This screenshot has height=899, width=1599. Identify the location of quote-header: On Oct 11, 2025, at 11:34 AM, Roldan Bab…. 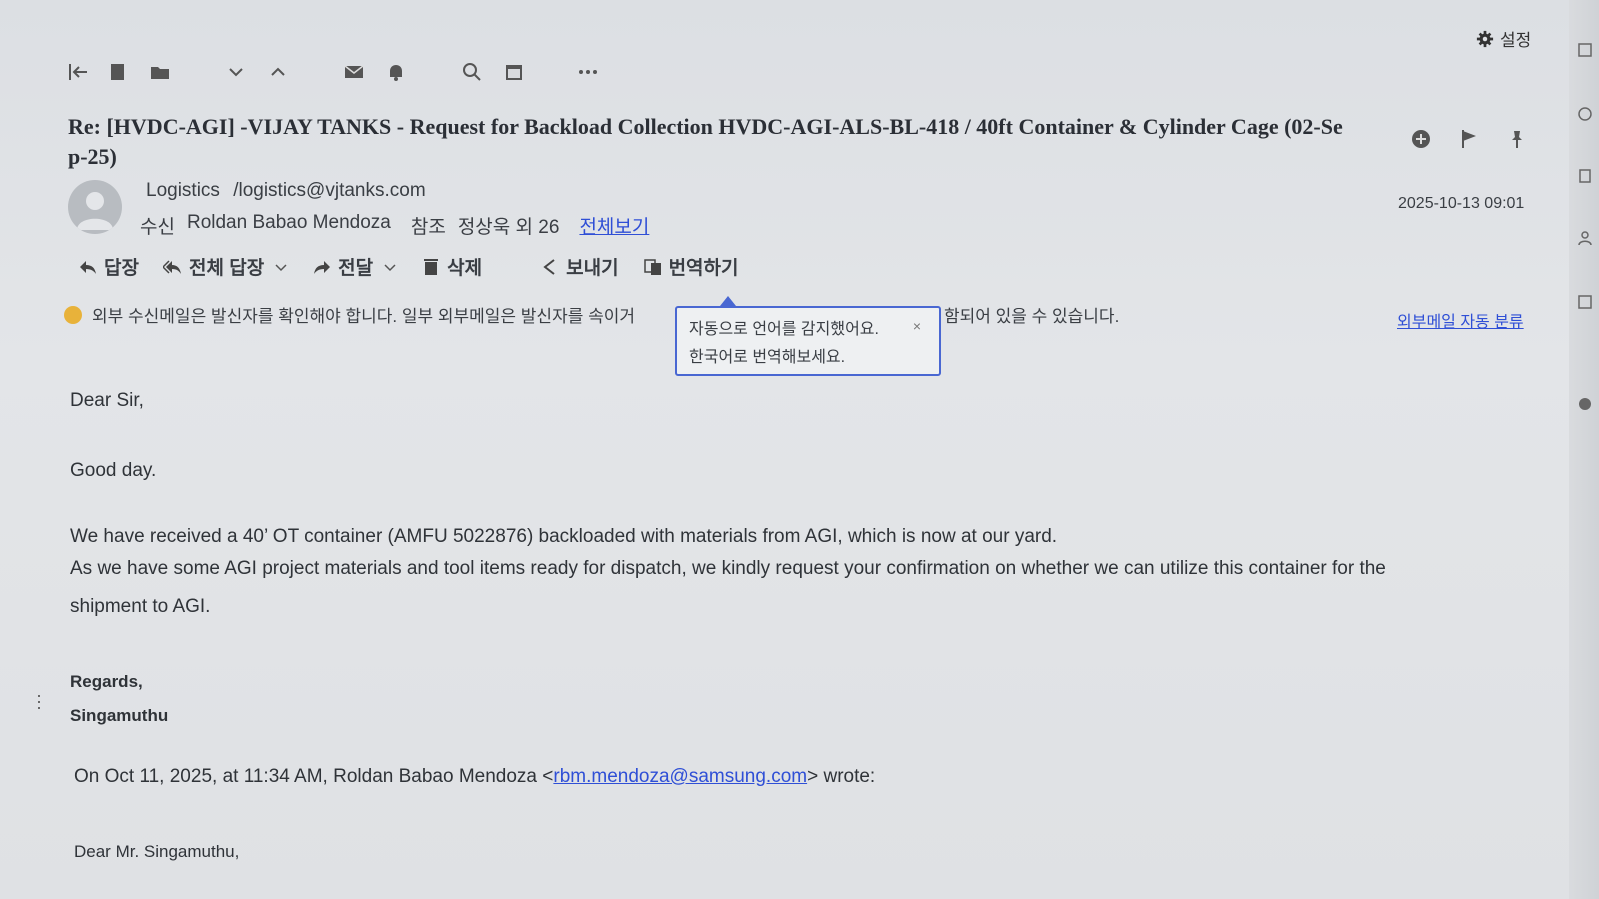
(474, 777).